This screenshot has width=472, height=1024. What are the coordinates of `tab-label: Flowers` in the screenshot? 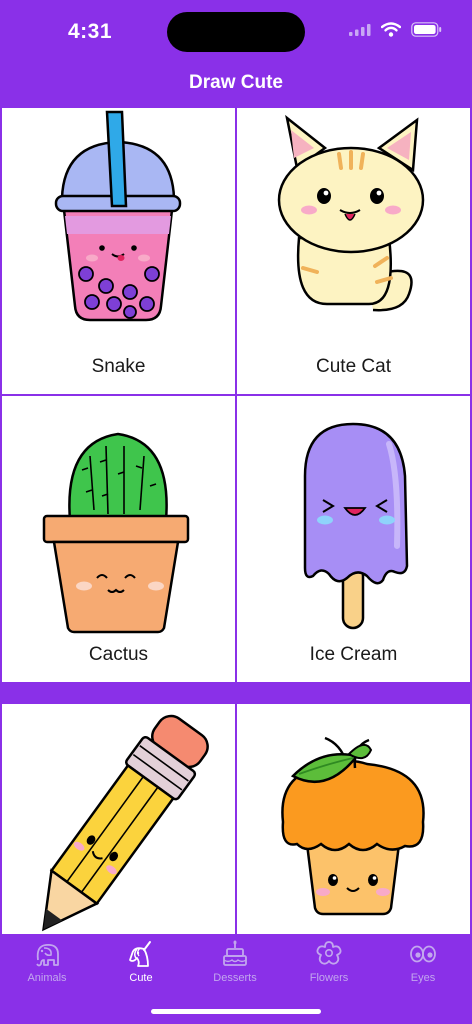 It's located at (329, 978).